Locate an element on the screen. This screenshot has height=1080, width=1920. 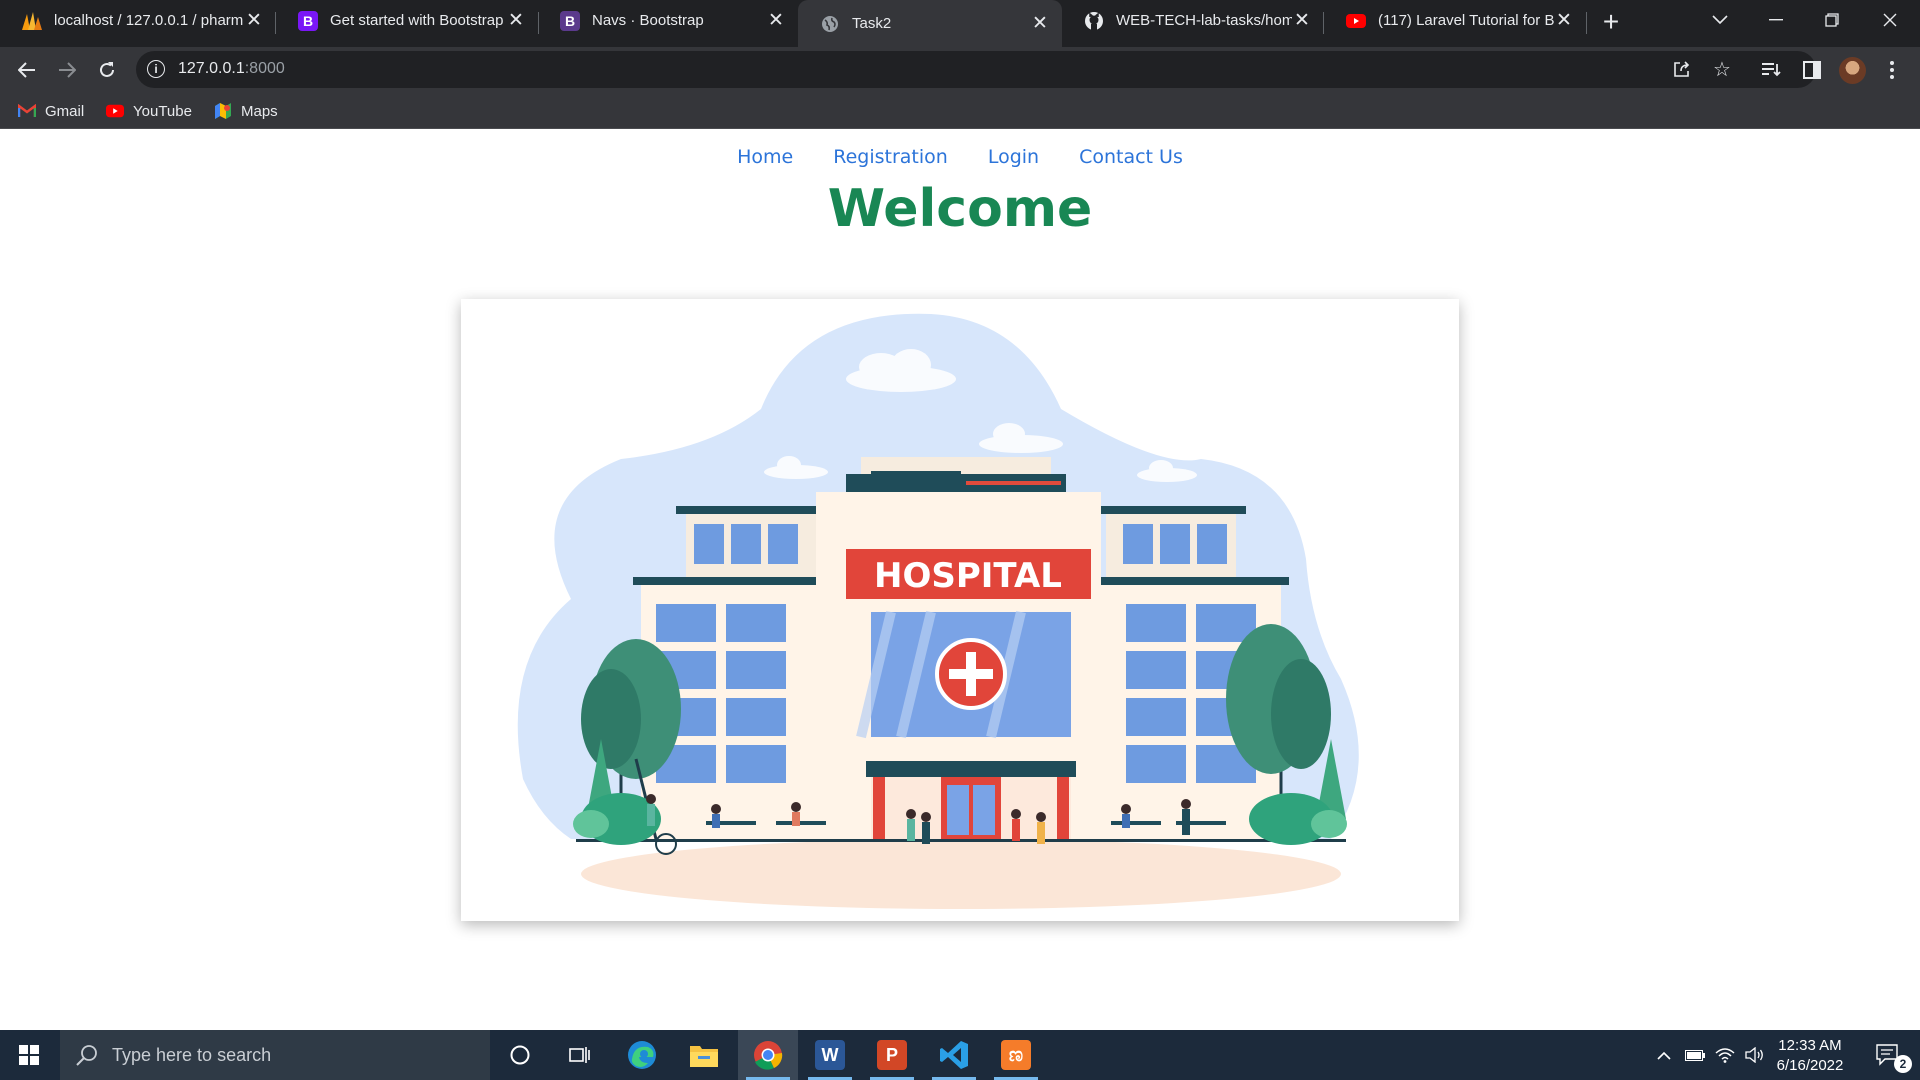
search-placeholder: Type here to search is located at coordinates (192, 1054).